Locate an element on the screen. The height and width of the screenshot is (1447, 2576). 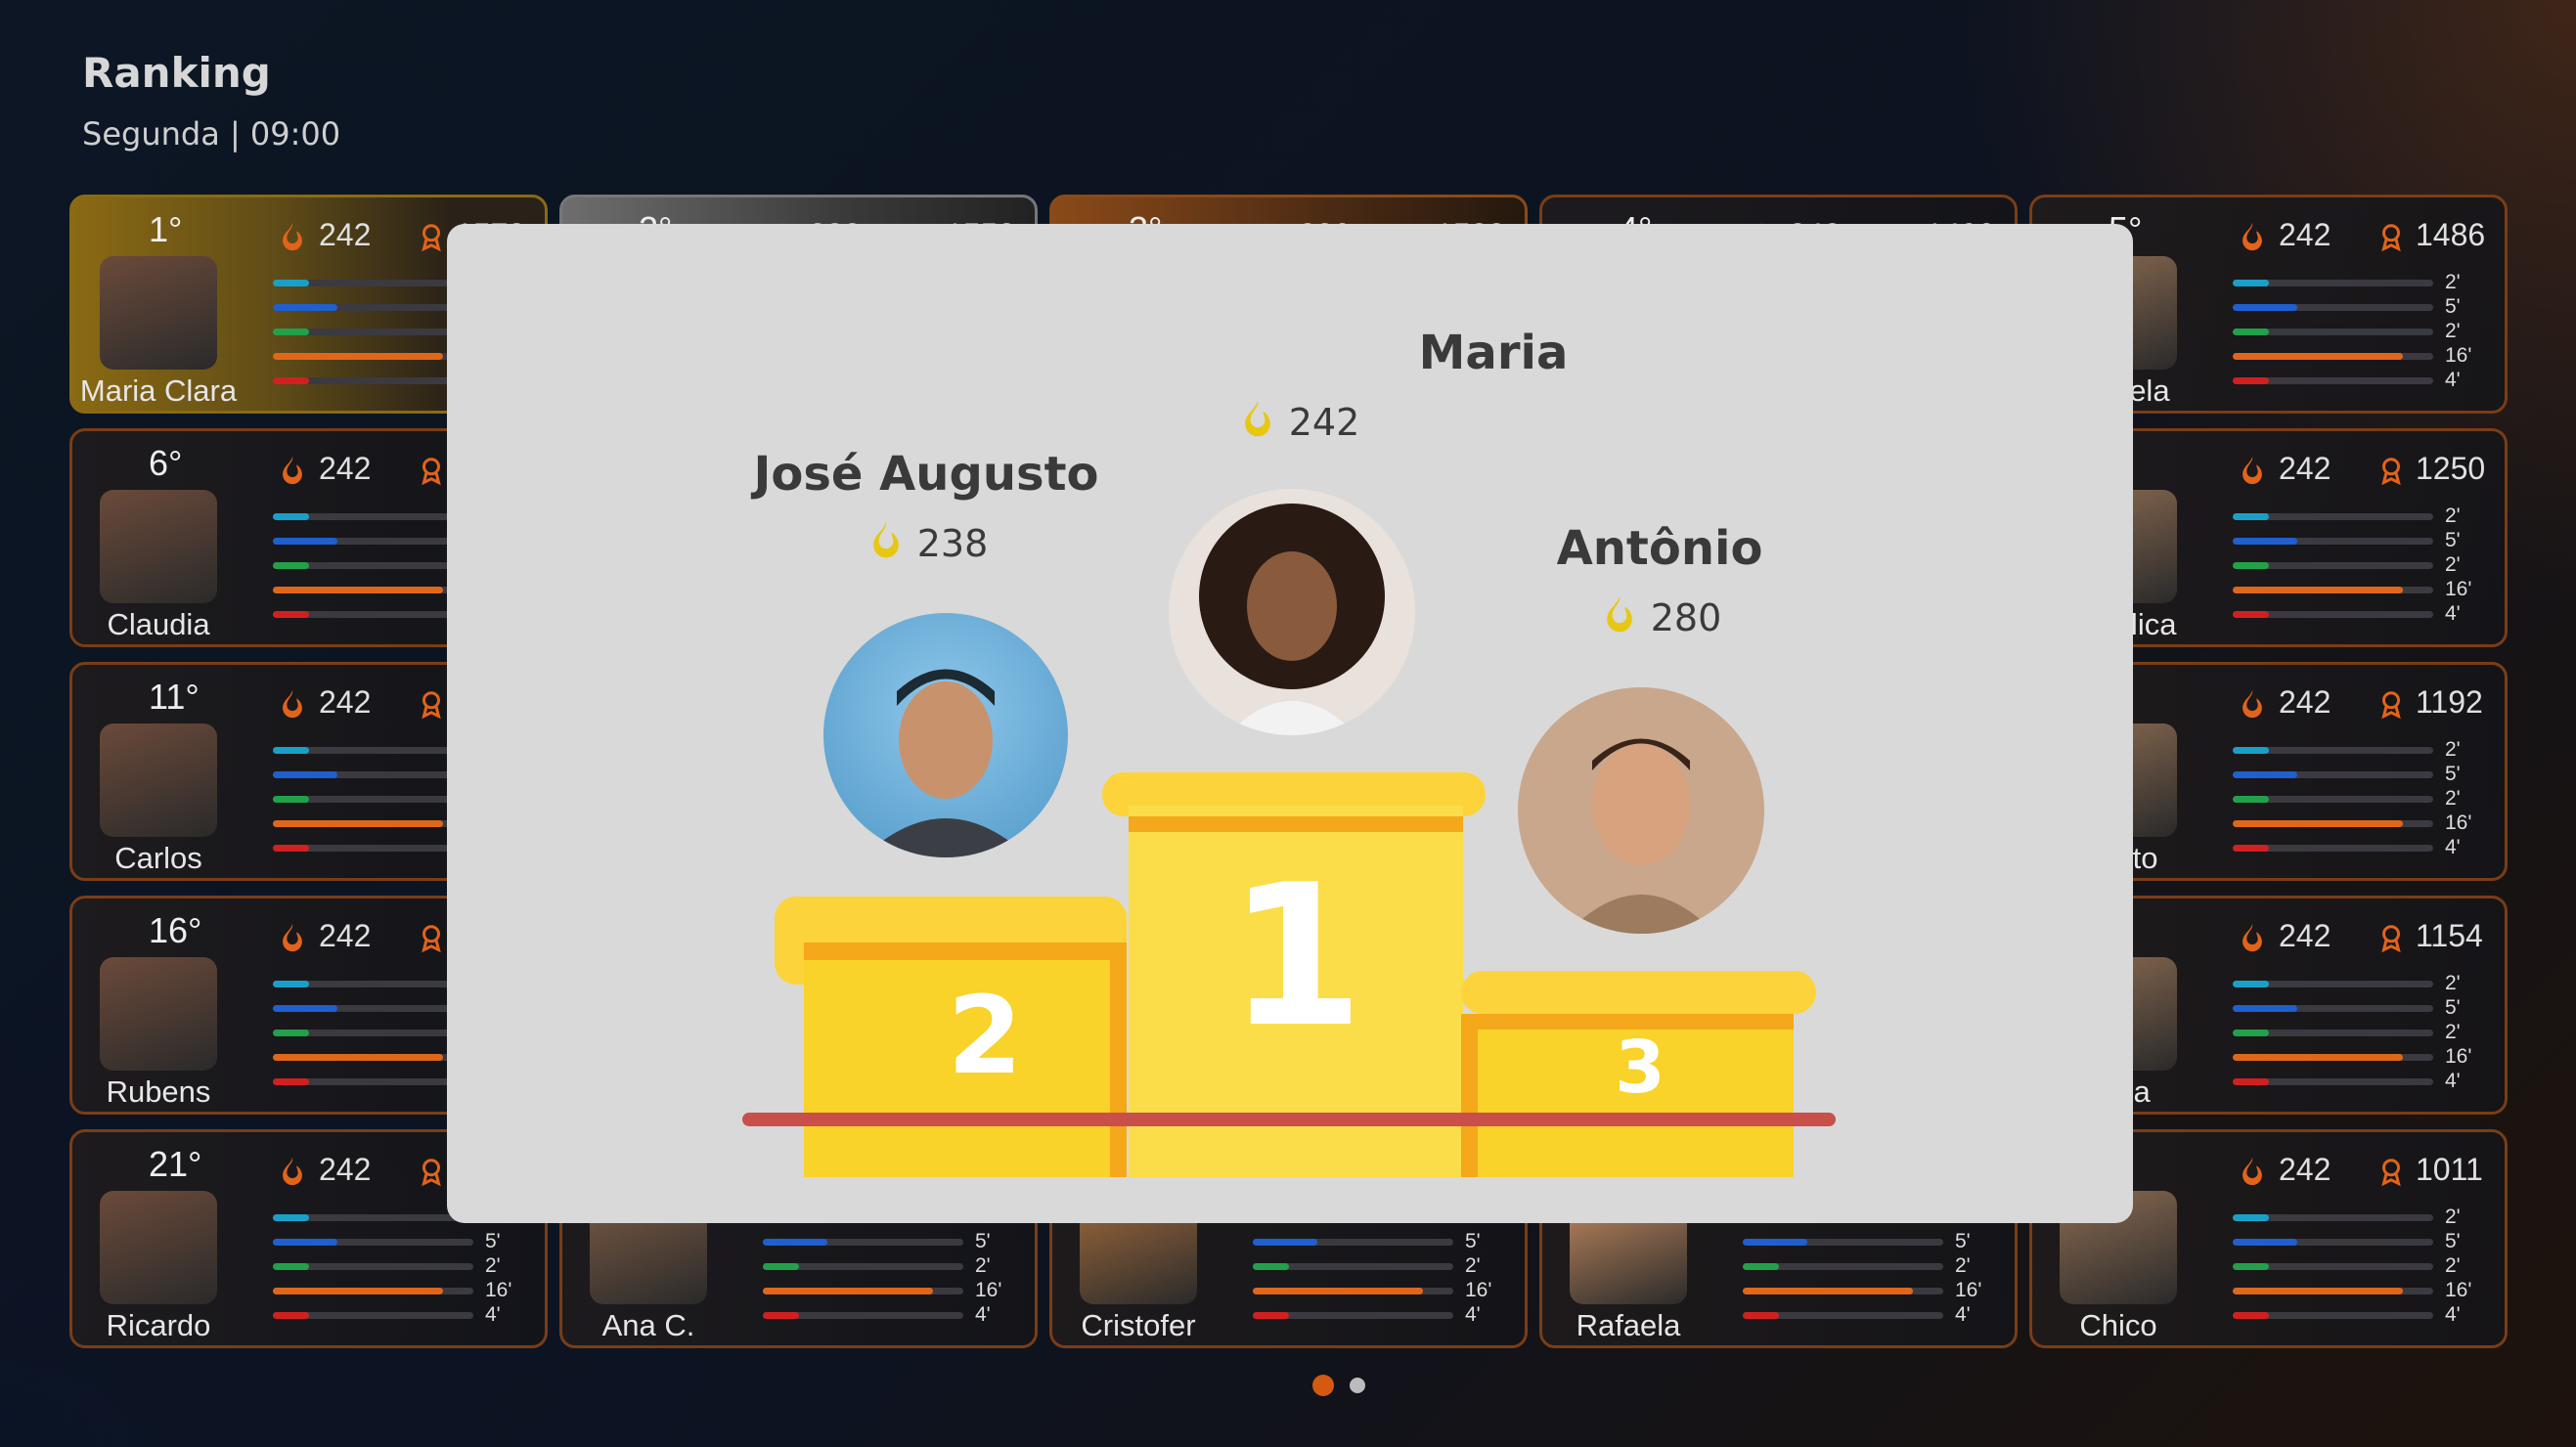
player-name: Cristofer is located at coordinates (1138, 1325).